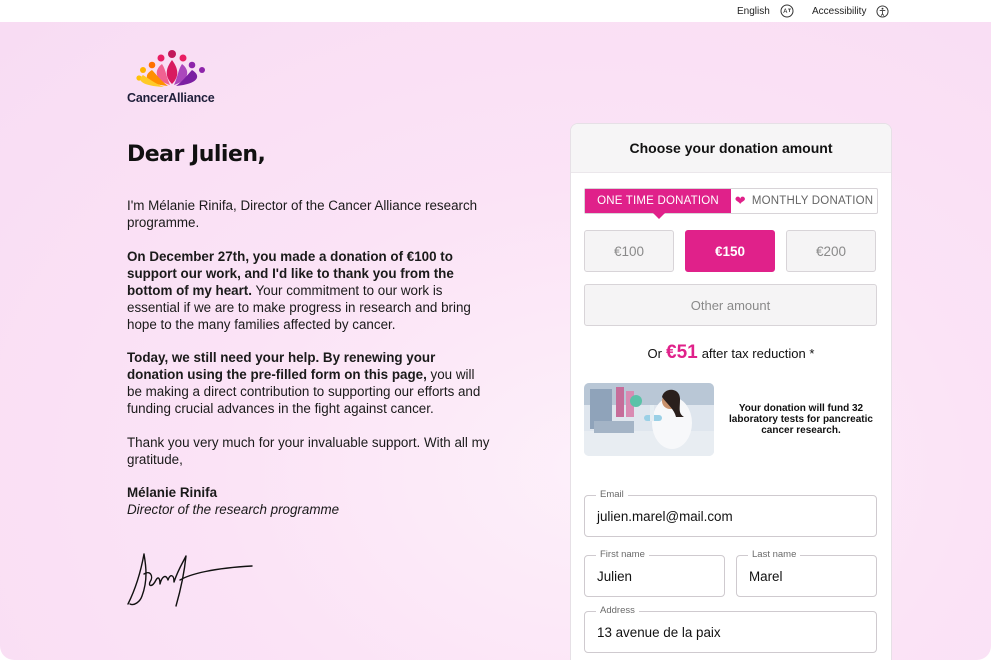 This screenshot has height=660, width=991. I want to click on heart-icon: ❤, so click(740, 200).